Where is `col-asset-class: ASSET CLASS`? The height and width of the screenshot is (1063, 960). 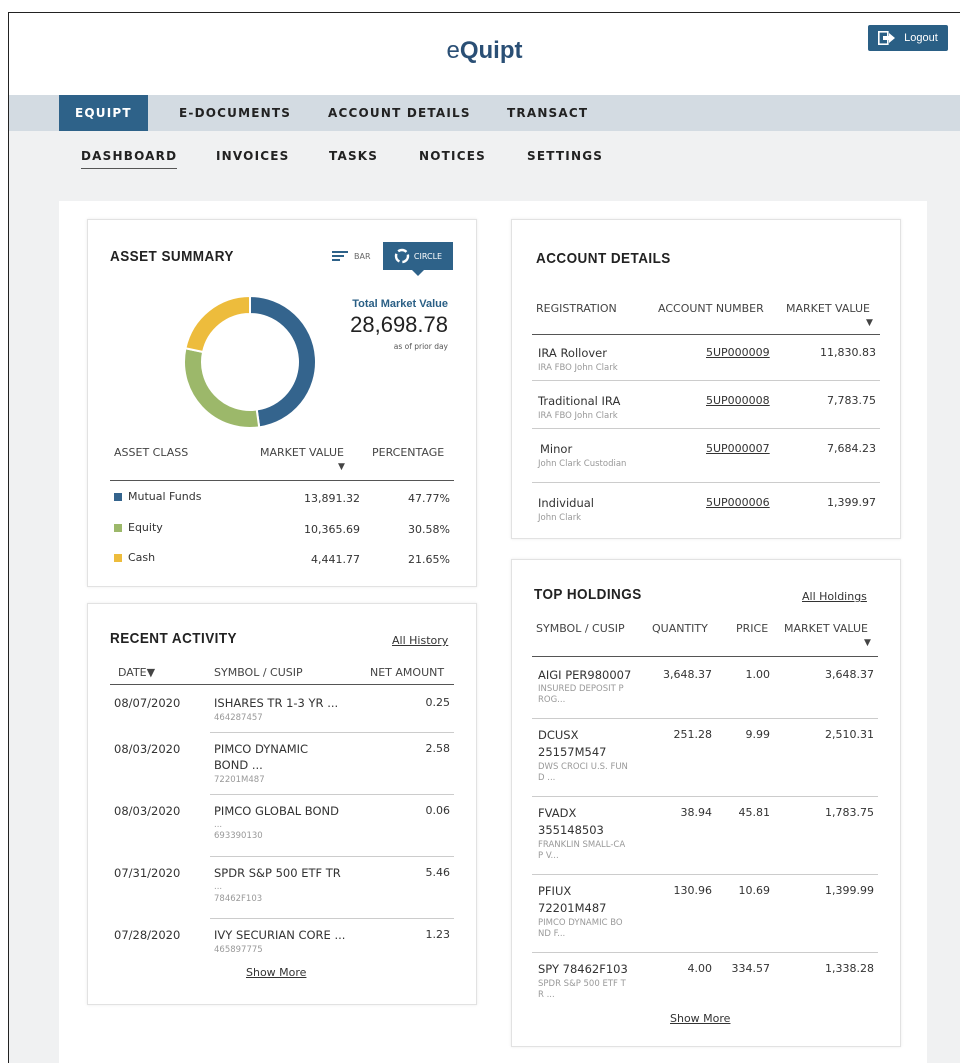 col-asset-class: ASSET CLASS is located at coordinates (151, 452).